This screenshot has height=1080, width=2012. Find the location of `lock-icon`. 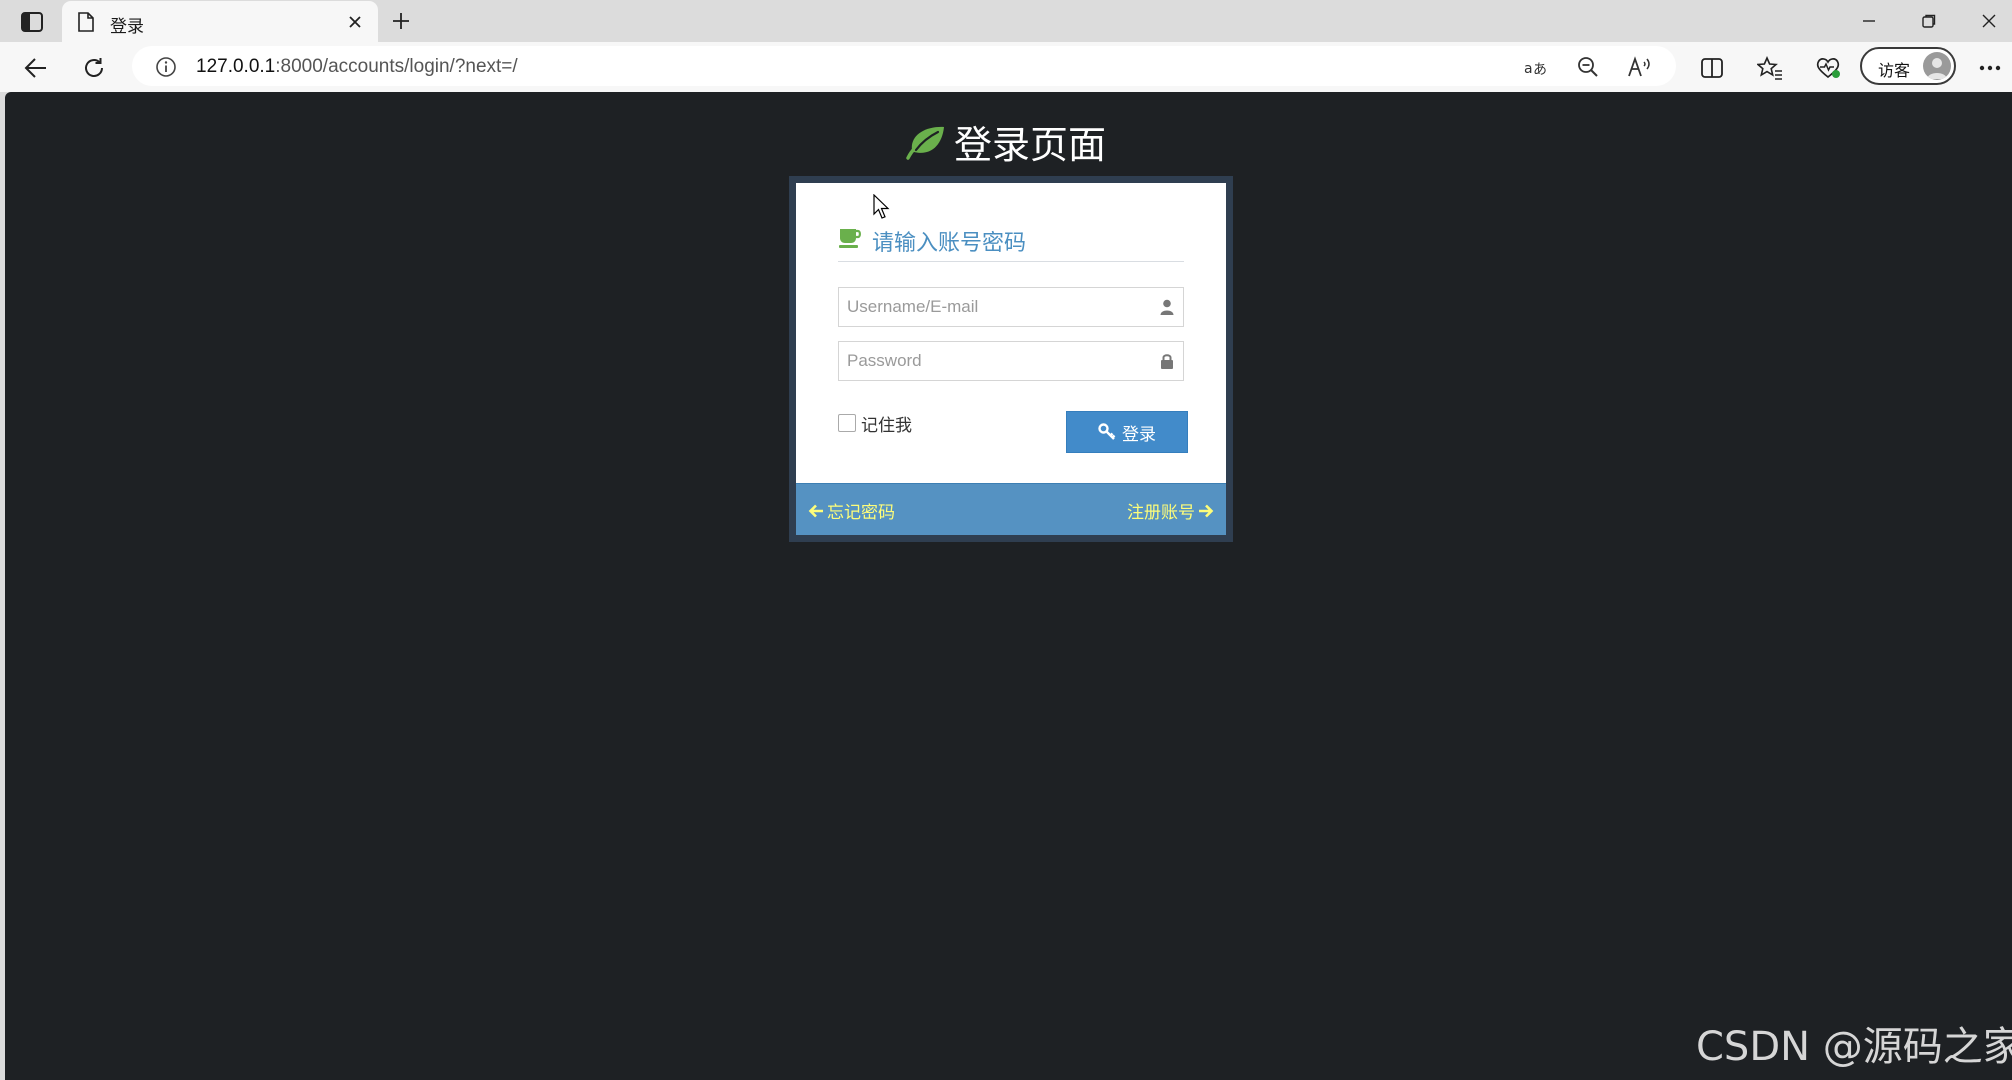

lock-icon is located at coordinates (1167, 361).